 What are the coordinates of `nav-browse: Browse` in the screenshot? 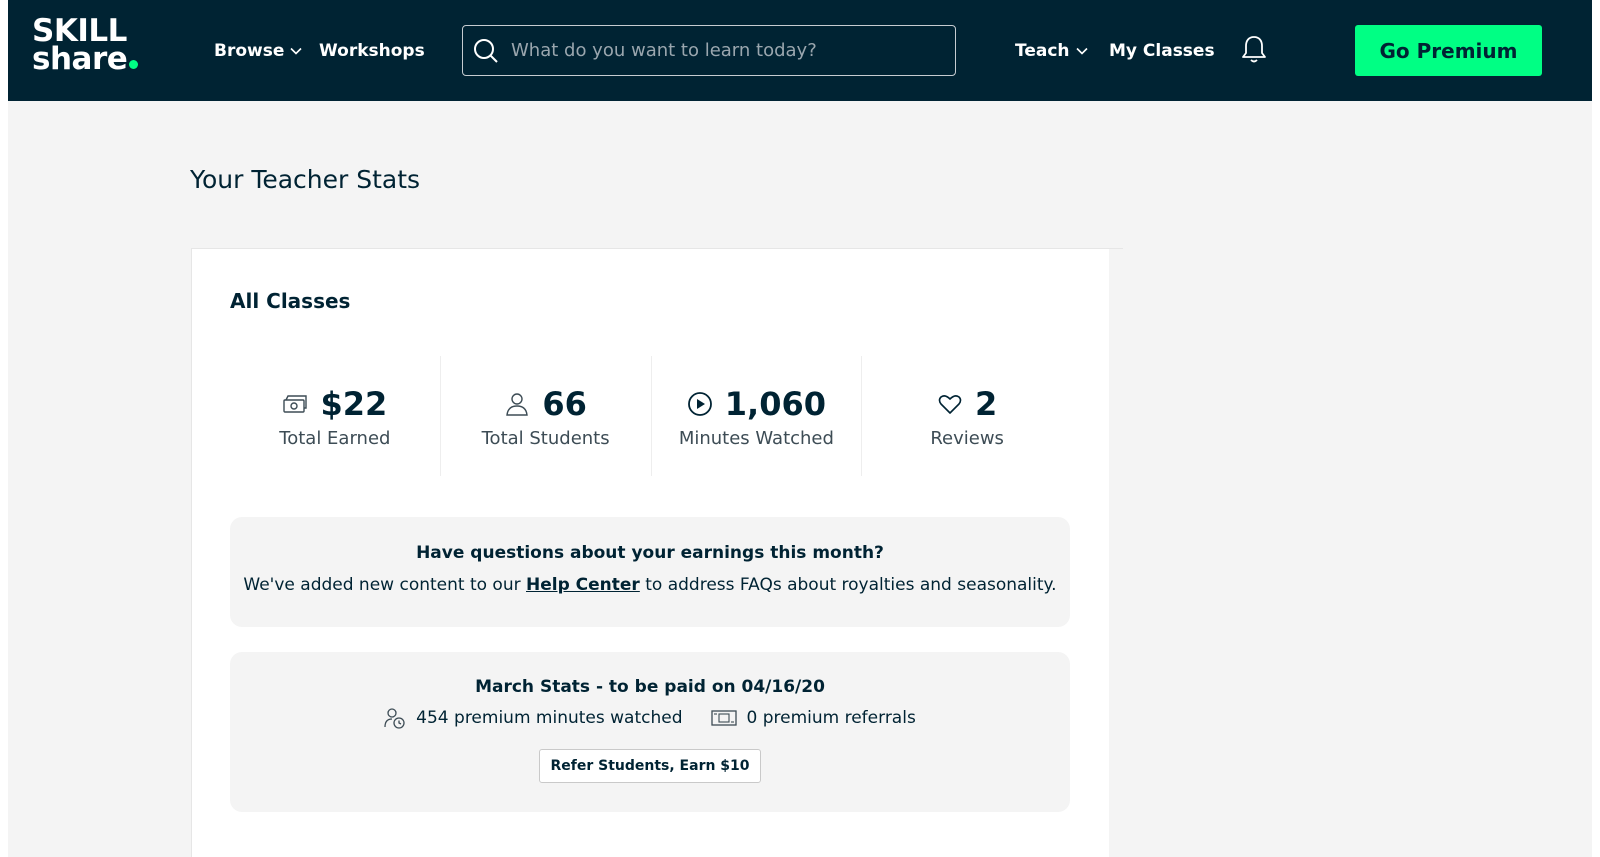 It's located at (258, 51).